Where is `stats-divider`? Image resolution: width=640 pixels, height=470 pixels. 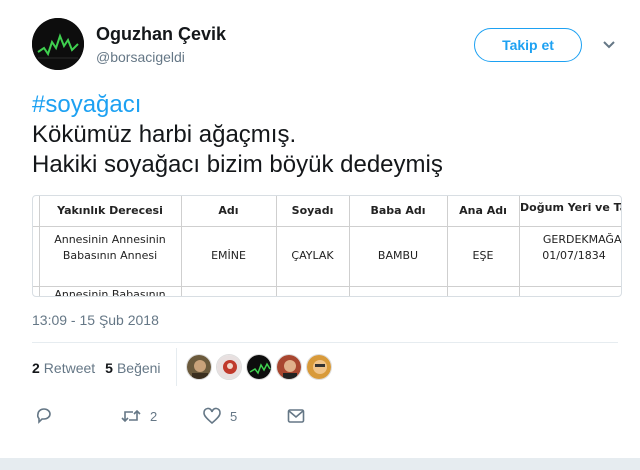 stats-divider is located at coordinates (176, 367).